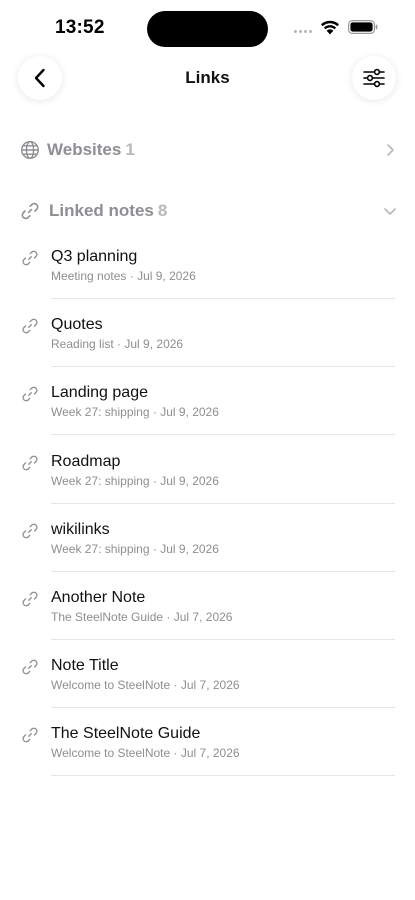  I want to click on note-meta: Meeting notes · Jul 9, 2026, so click(123, 276).